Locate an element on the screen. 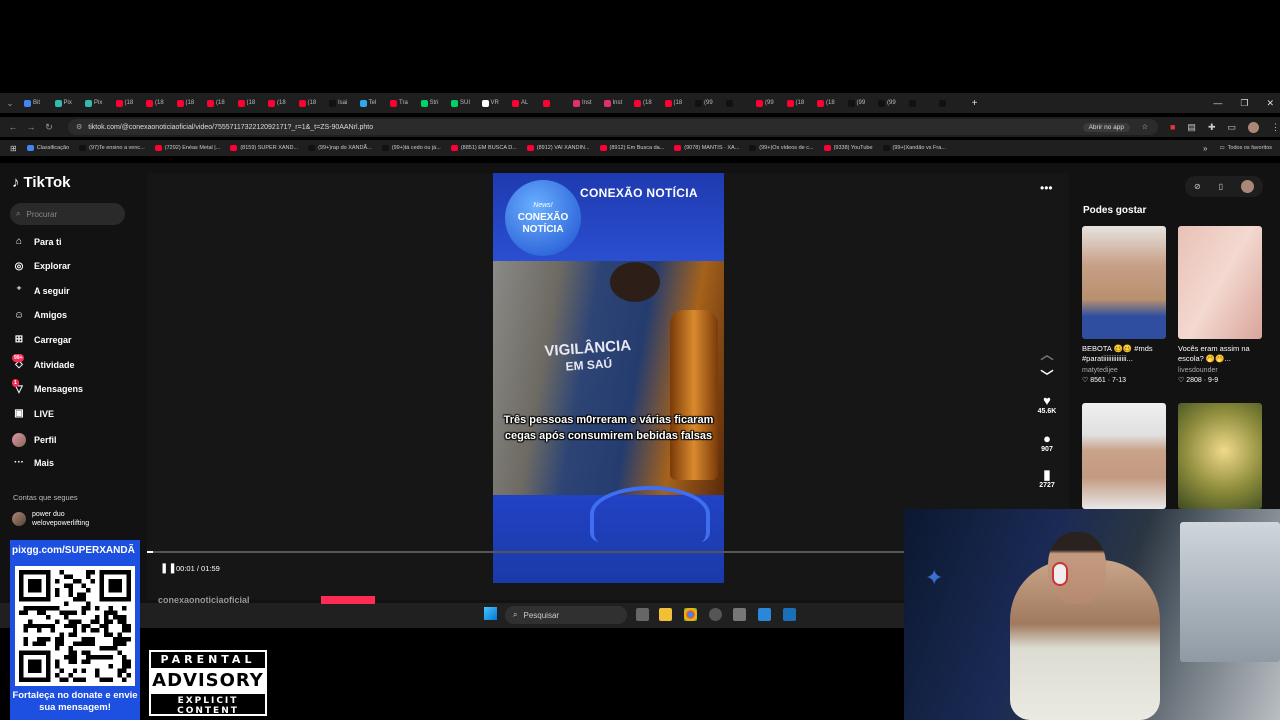  sidebar-item-carregar: ⊞ Carregar is located at coordinates (72, 339).